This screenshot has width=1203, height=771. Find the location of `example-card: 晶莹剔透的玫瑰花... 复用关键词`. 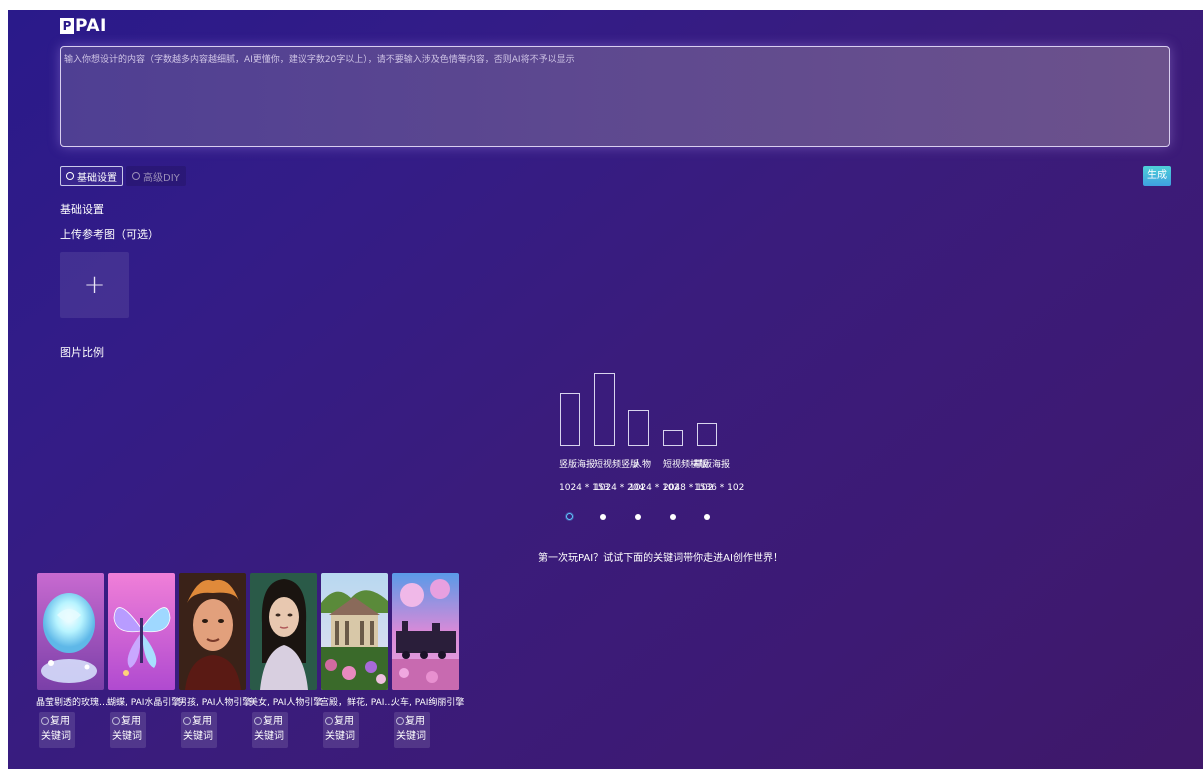

example-card: 晶莹剔透的玫瑰花... 复用关键词 is located at coordinates (75, 660).